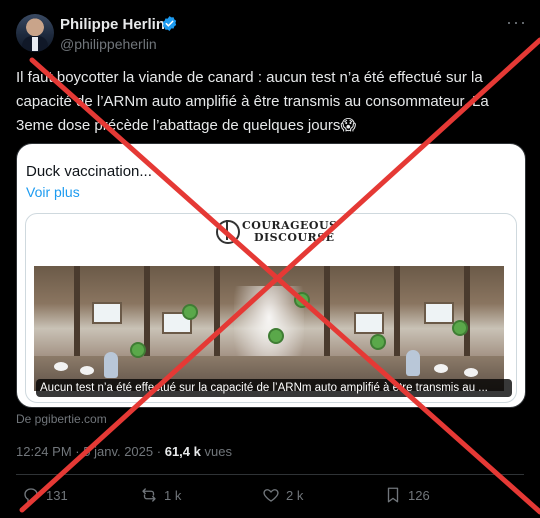  Describe the element at coordinates (118, 451) in the screenshot. I see `post-date: 5 janv. 2025` at that location.